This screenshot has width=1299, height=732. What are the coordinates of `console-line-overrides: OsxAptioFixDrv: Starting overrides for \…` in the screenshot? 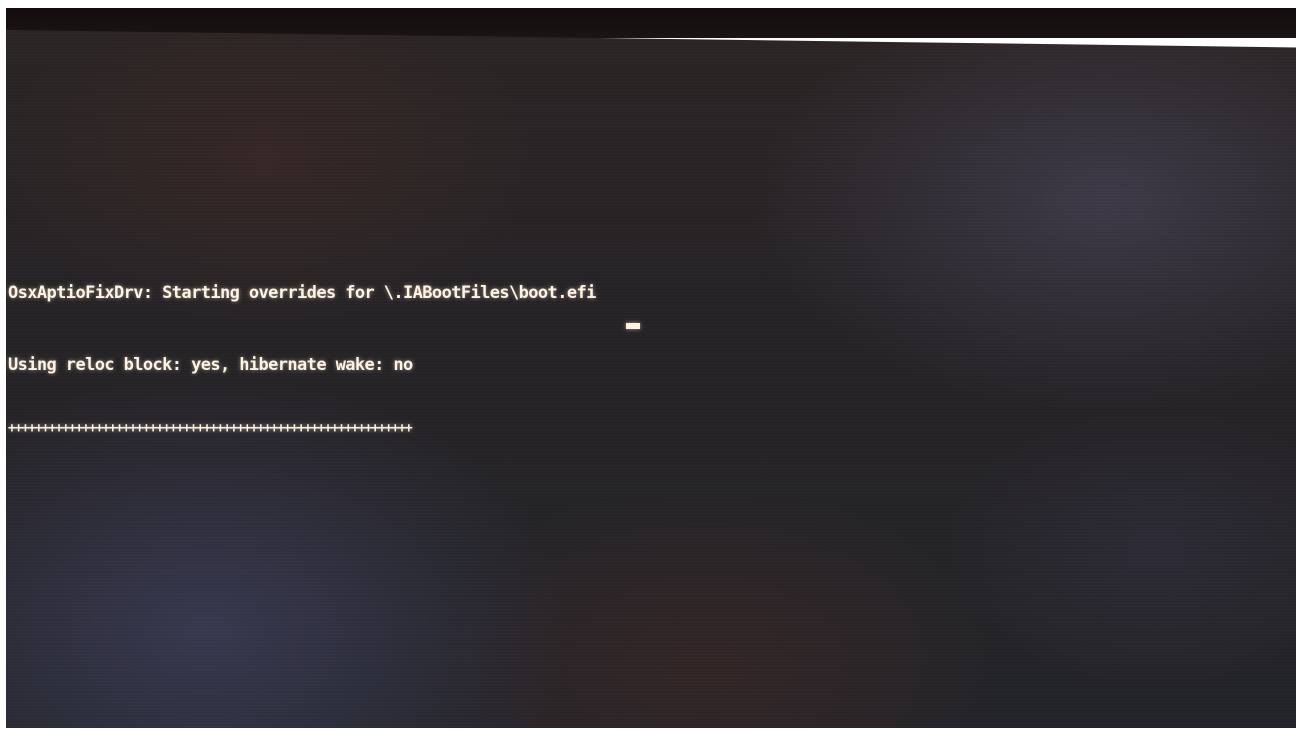 It's located at (302, 293).